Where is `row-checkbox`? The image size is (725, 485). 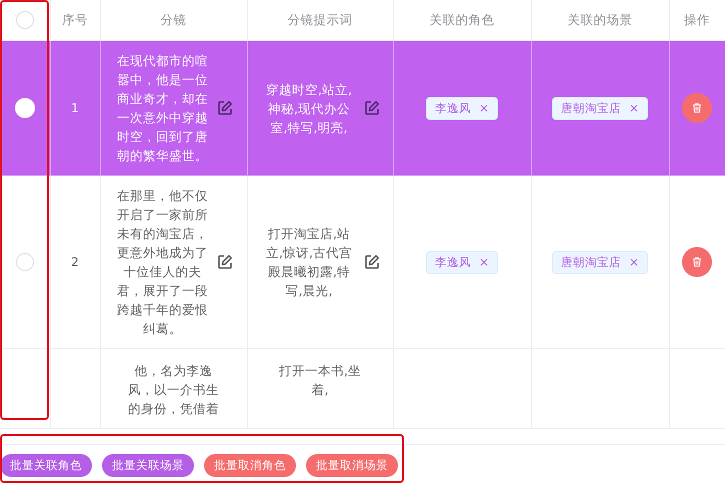
row-checkbox is located at coordinates (25, 262).